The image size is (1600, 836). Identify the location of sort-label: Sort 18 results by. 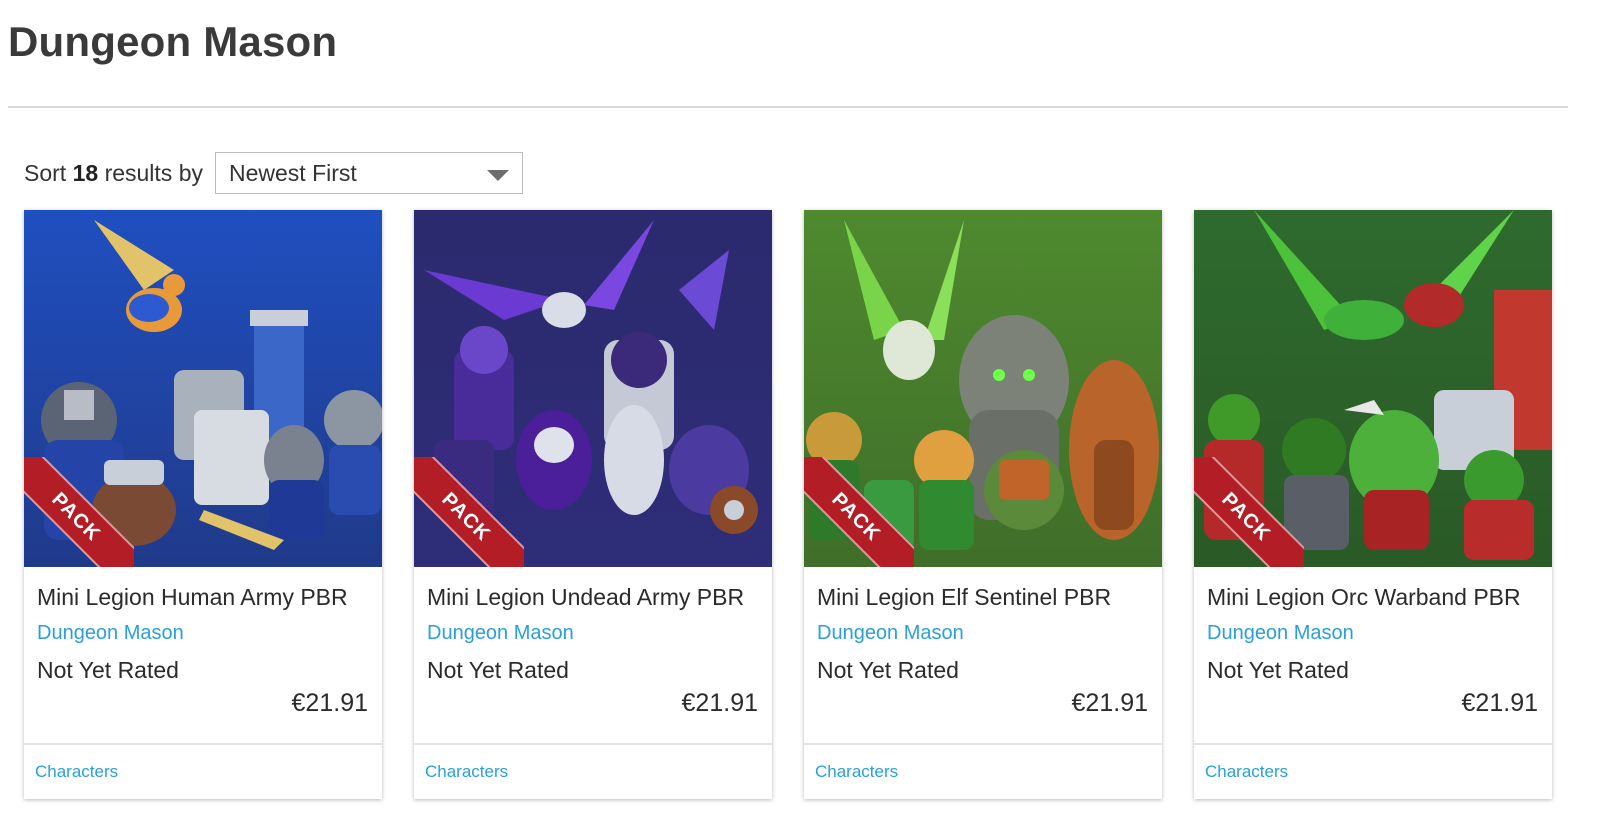
(113, 173).